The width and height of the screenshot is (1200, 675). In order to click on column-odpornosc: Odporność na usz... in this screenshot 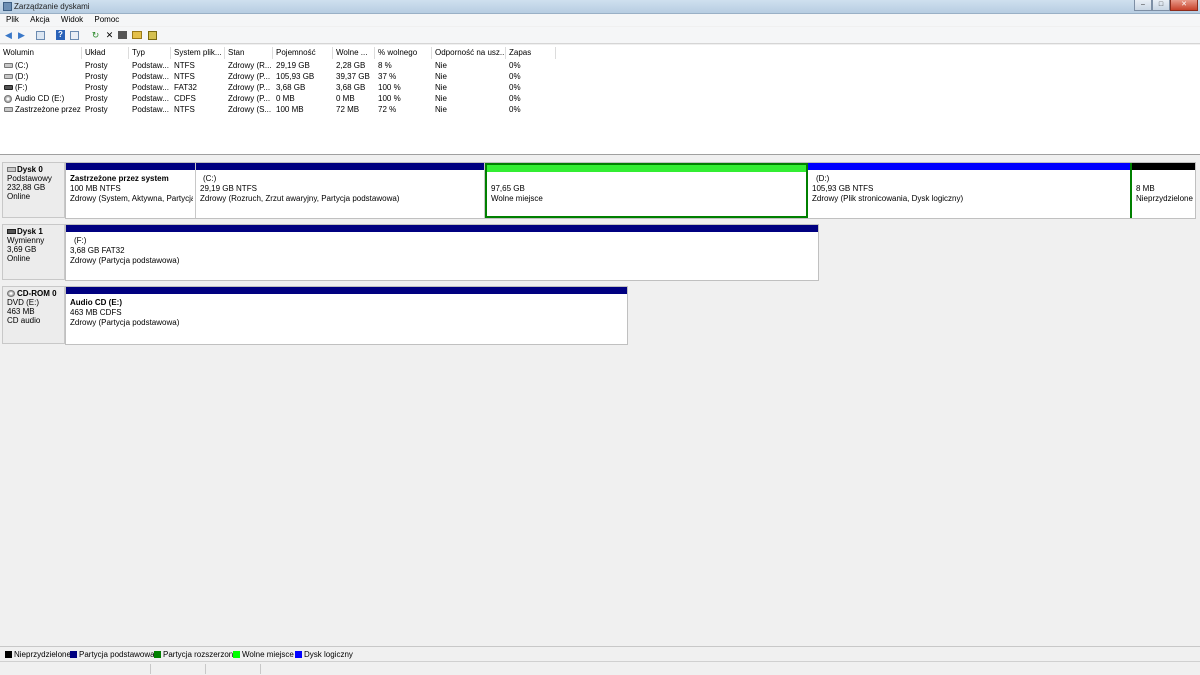, I will do `click(469, 53)`.